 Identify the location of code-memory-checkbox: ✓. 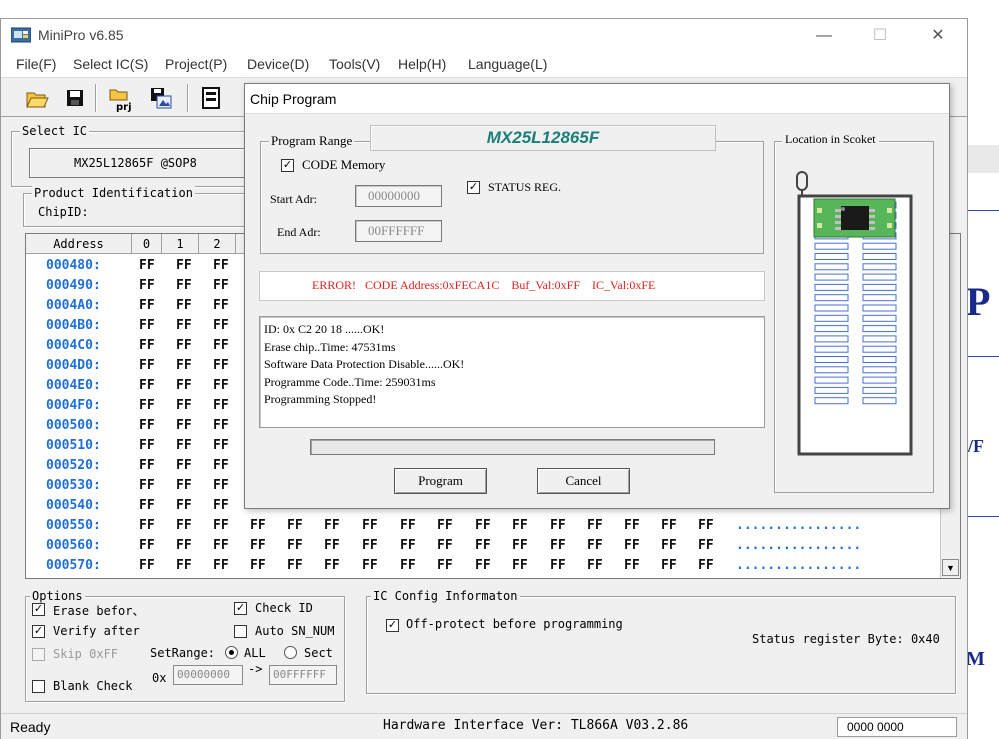
(287, 165).